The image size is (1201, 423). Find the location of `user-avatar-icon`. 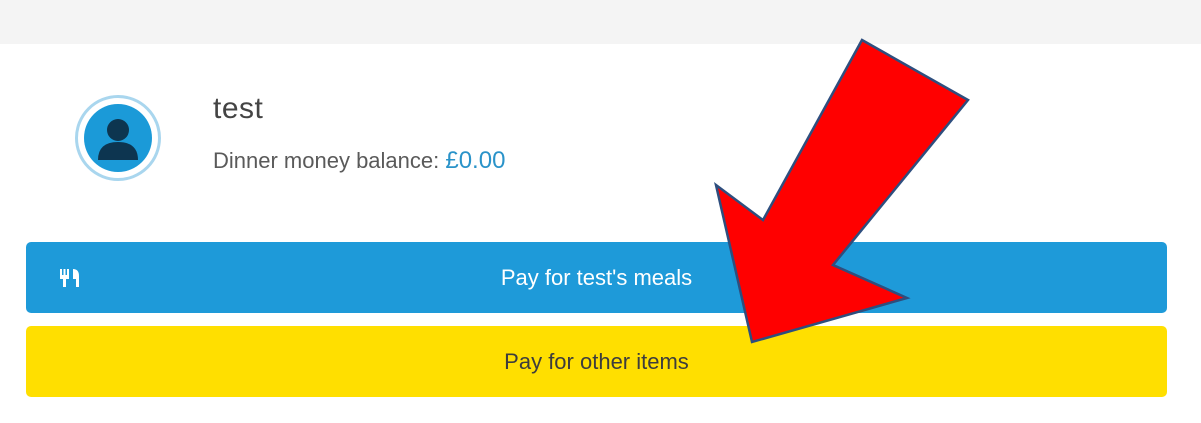

user-avatar-icon is located at coordinates (118, 138).